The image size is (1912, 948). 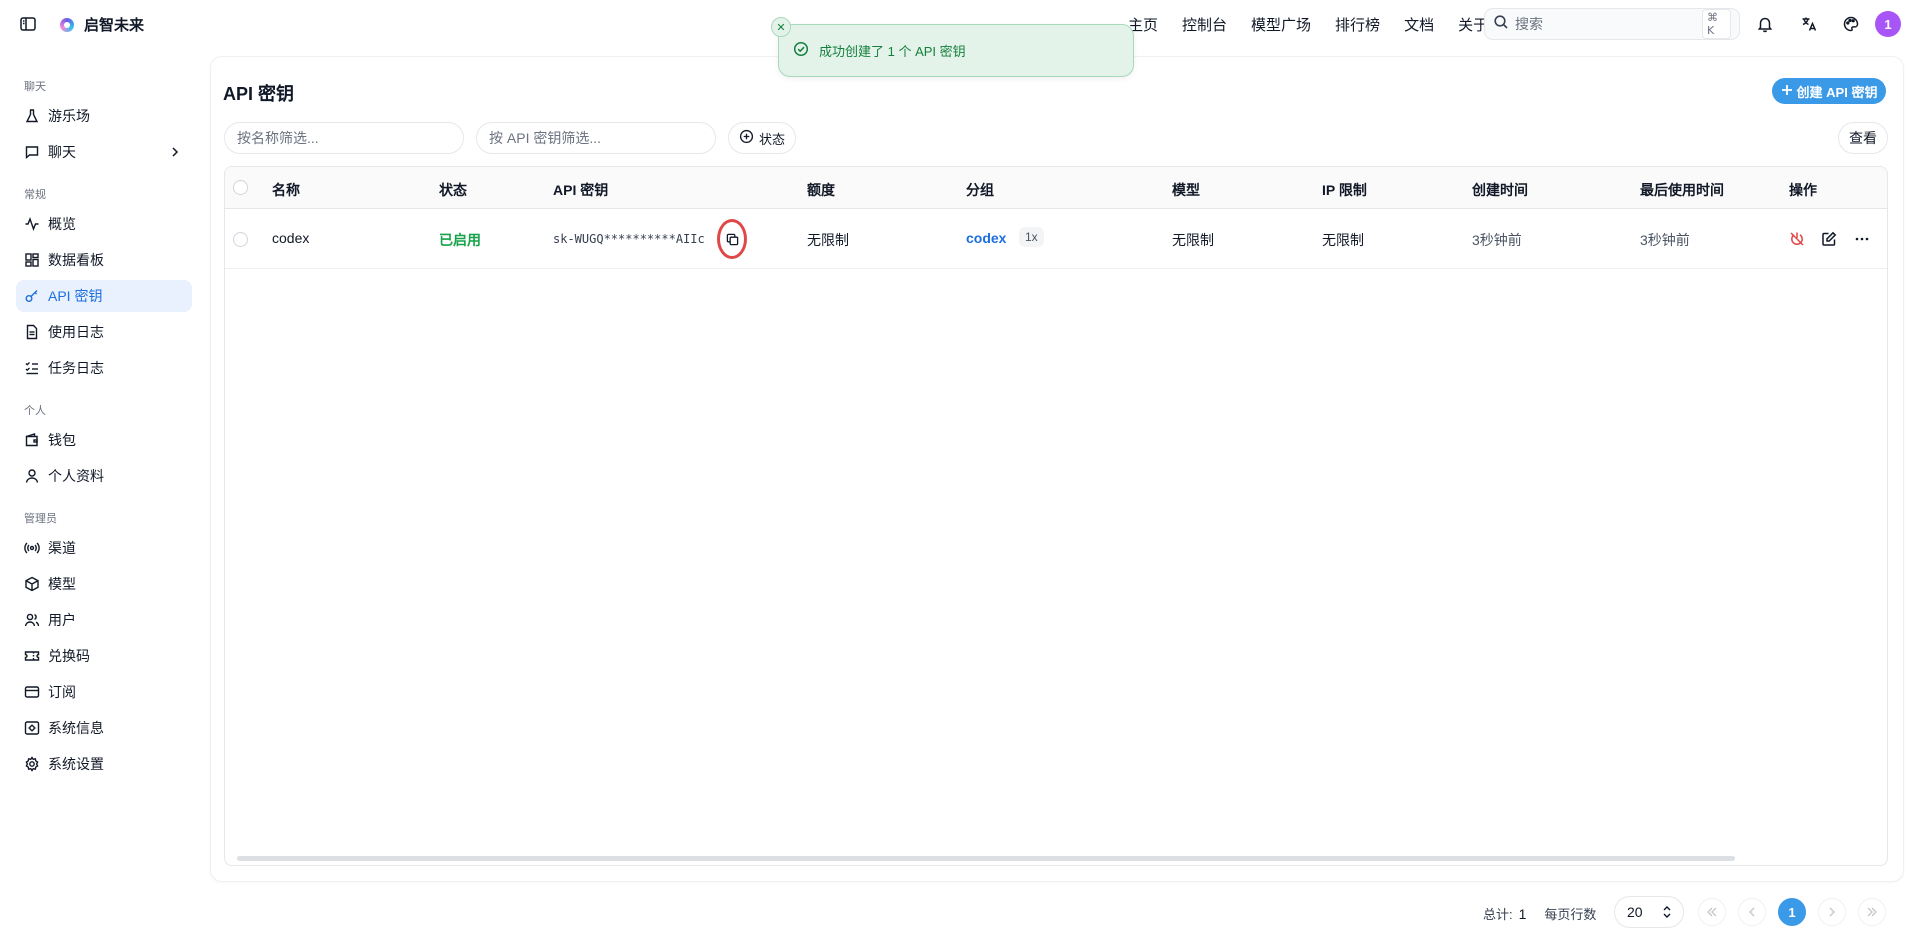 I want to click on column-header-status: 状态, so click(x=453, y=190).